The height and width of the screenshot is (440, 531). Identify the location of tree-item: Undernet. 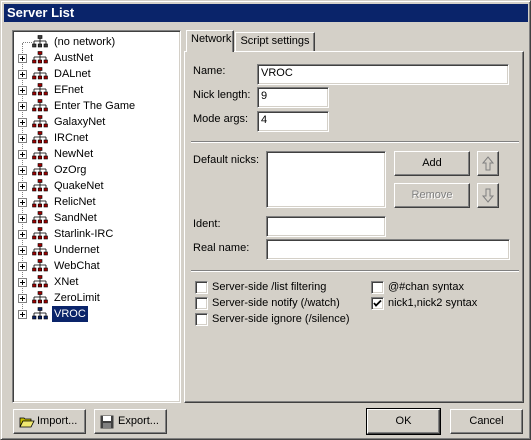
(95, 250).